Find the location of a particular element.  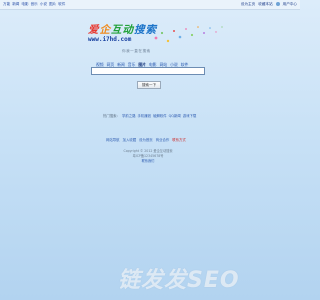

top-nav-item: 小说 is located at coordinates (43, 4).